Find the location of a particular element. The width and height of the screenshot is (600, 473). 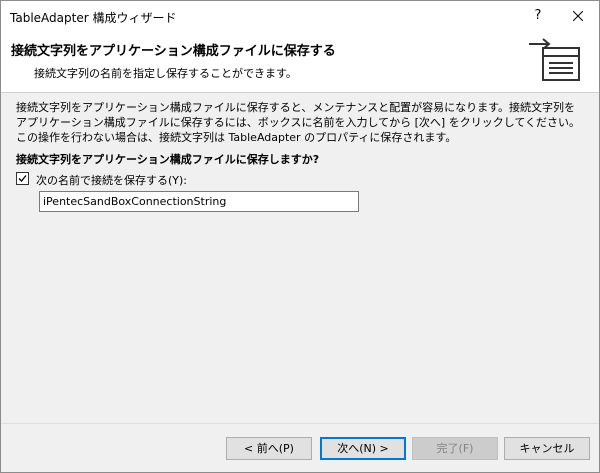

checkmark-icon is located at coordinates (22, 178).